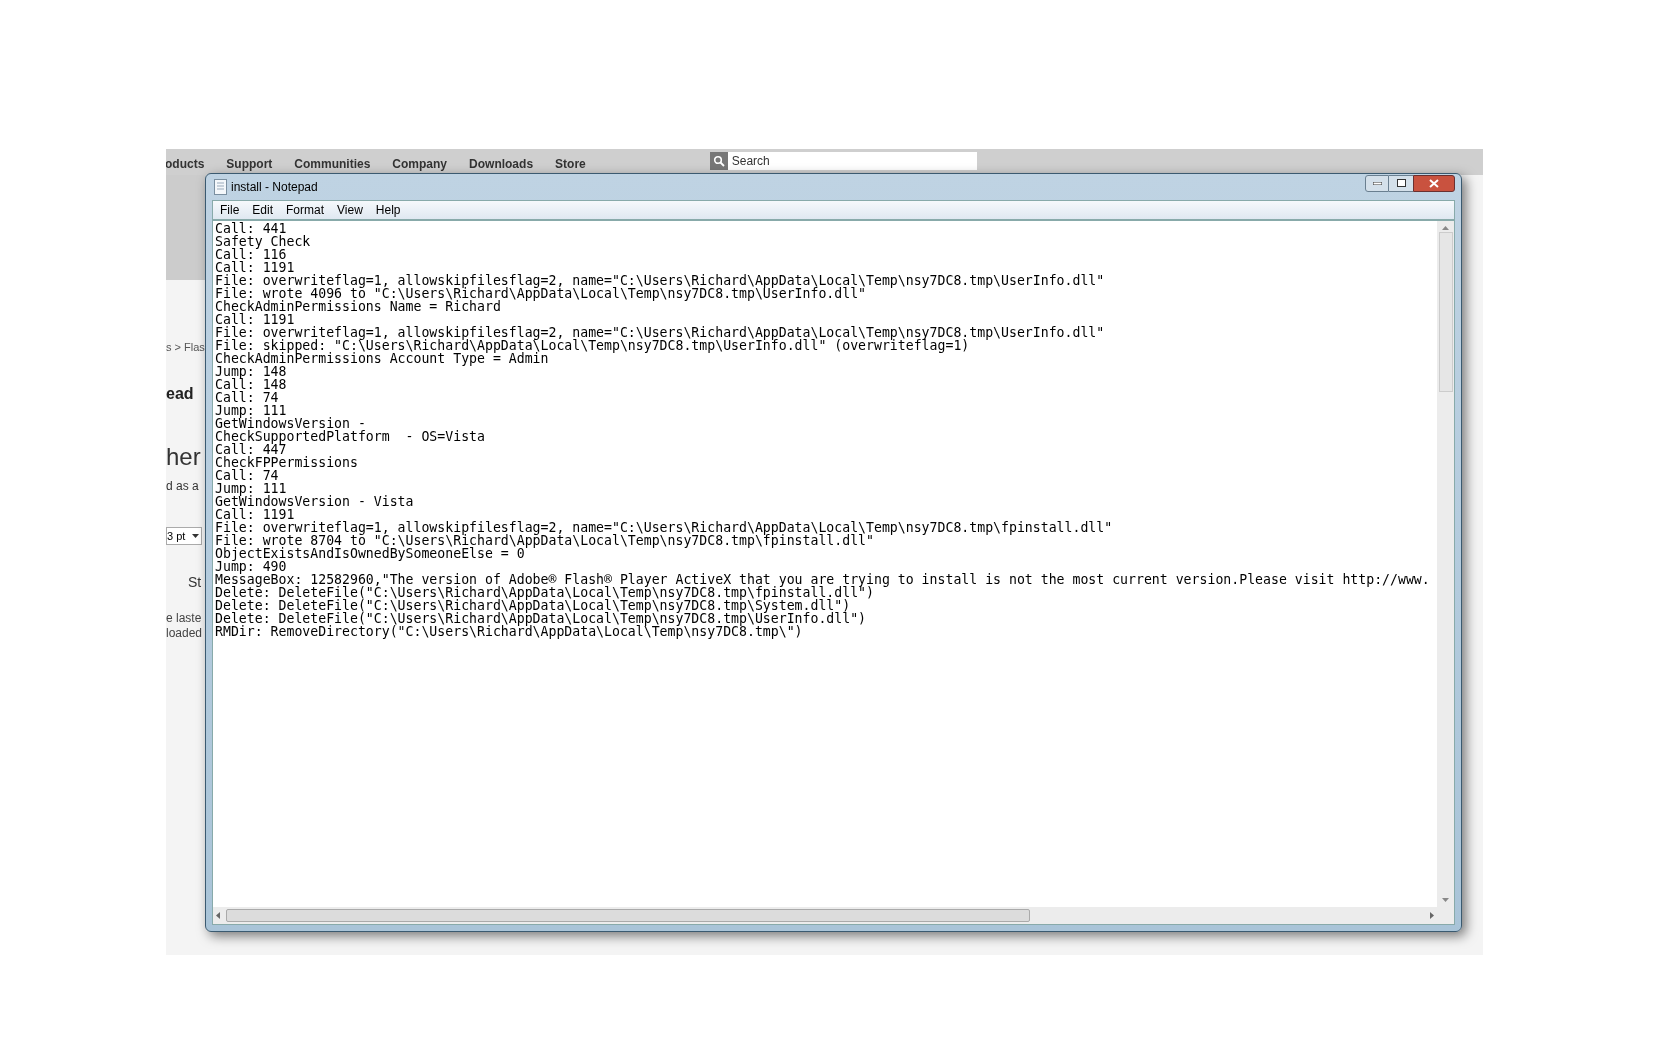 The image size is (1680, 1050). Describe the element at coordinates (350, 210) in the screenshot. I see `menu-item: View` at that location.